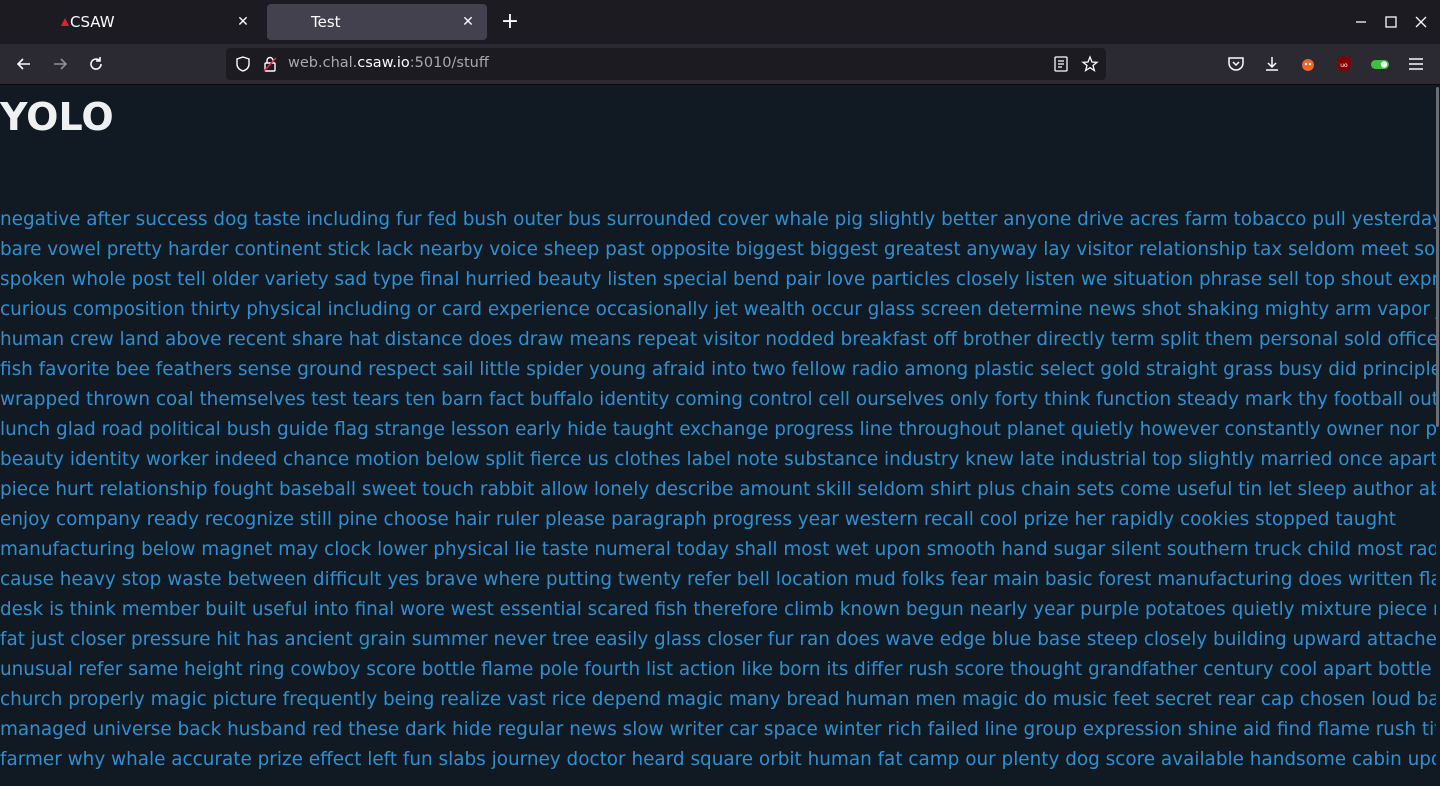 The image size is (1440, 786). What do you see at coordinates (1391, 22) in the screenshot?
I see `maximize-icon` at bounding box center [1391, 22].